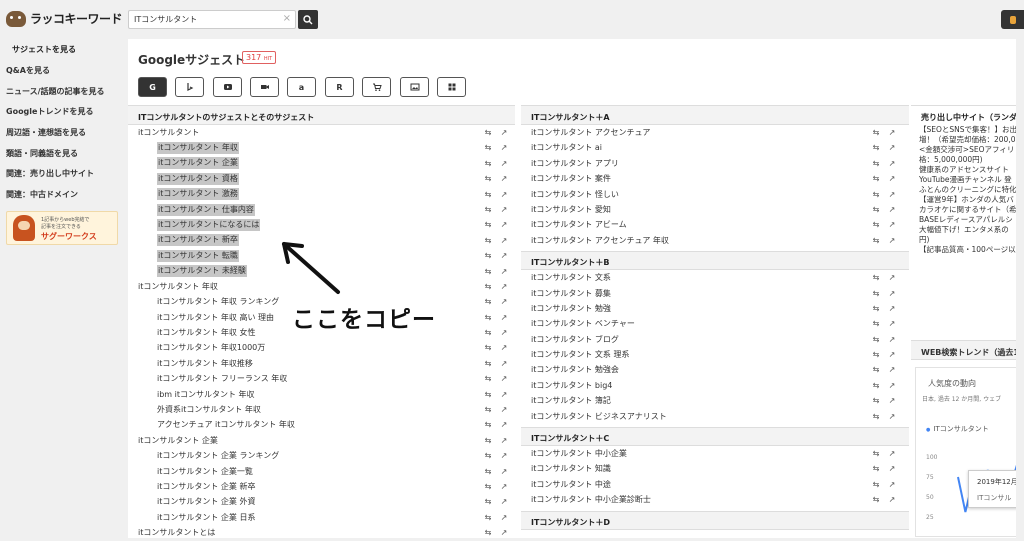 The image size is (1024, 541). I want to click on alpha-suggest-row: itコンサルタント 簿記 ⇆ ↗, so click(715, 400).